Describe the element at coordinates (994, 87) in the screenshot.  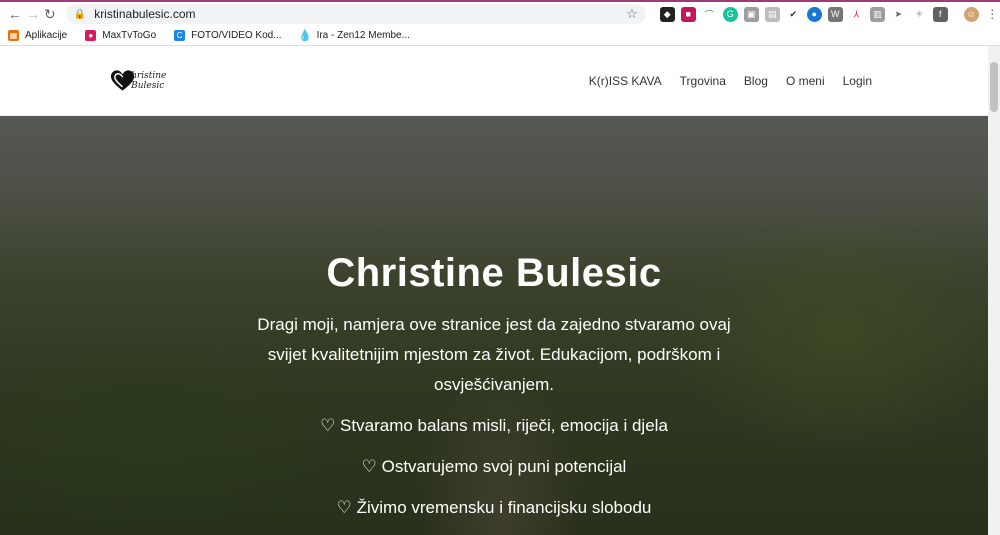
I see `scrollbar-thumb` at that location.